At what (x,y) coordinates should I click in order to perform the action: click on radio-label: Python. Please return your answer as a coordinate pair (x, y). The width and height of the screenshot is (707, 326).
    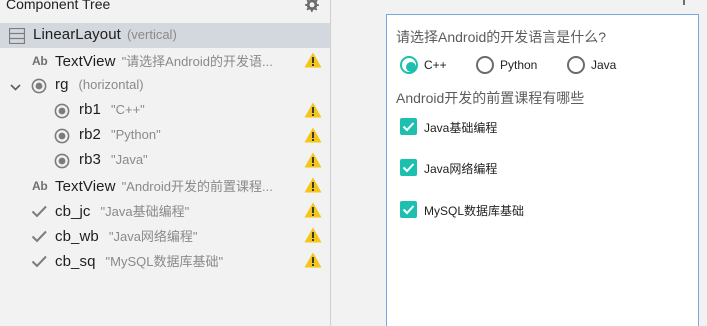
    Looking at the image, I should click on (519, 65).